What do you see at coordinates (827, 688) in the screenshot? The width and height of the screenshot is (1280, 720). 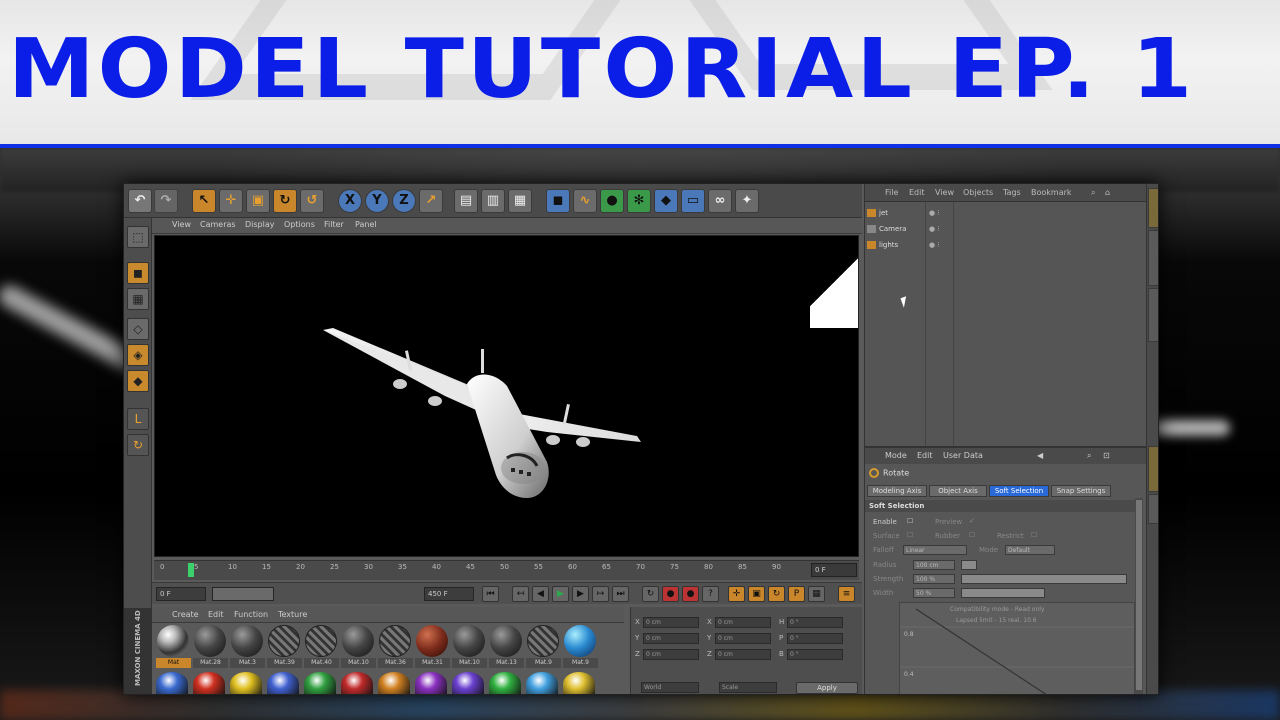 I see `apply-button: Apply` at bounding box center [827, 688].